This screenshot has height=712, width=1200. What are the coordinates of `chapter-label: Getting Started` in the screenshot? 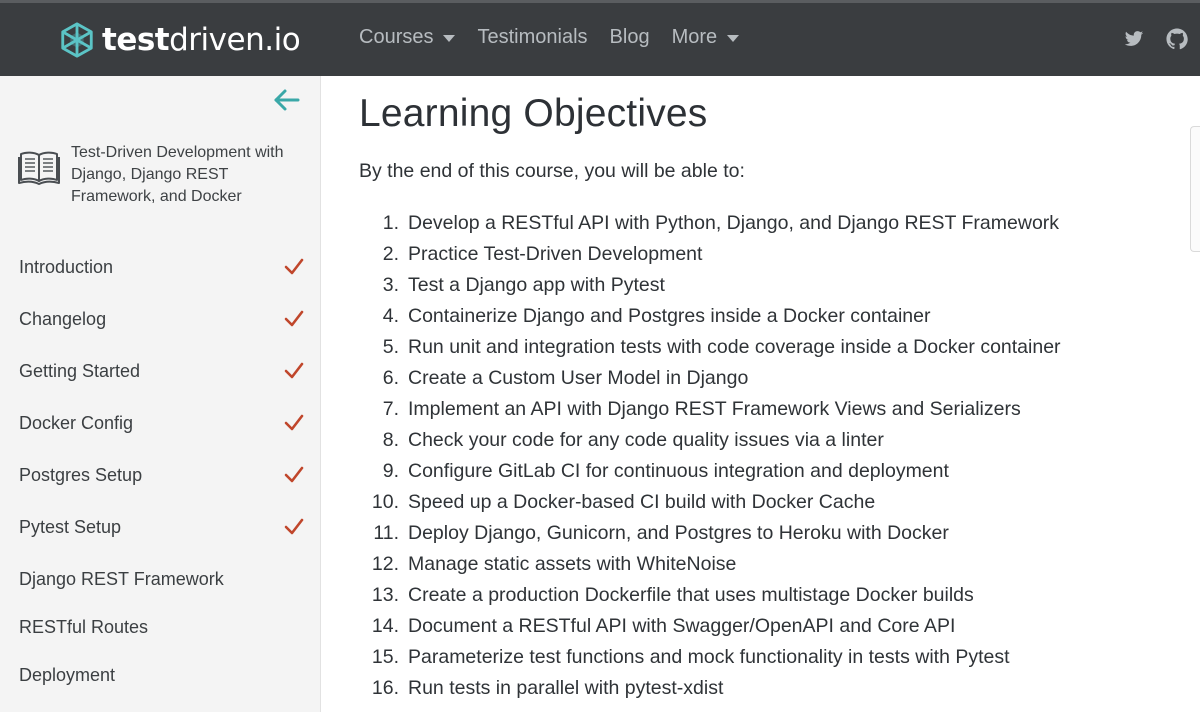 It's located at (80, 370).